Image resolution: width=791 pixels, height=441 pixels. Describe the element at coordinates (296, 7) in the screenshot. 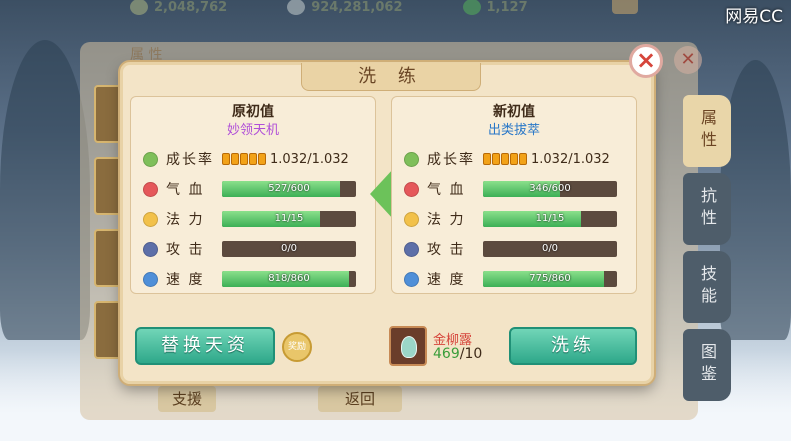

I see `silver-ingot-icon` at that location.